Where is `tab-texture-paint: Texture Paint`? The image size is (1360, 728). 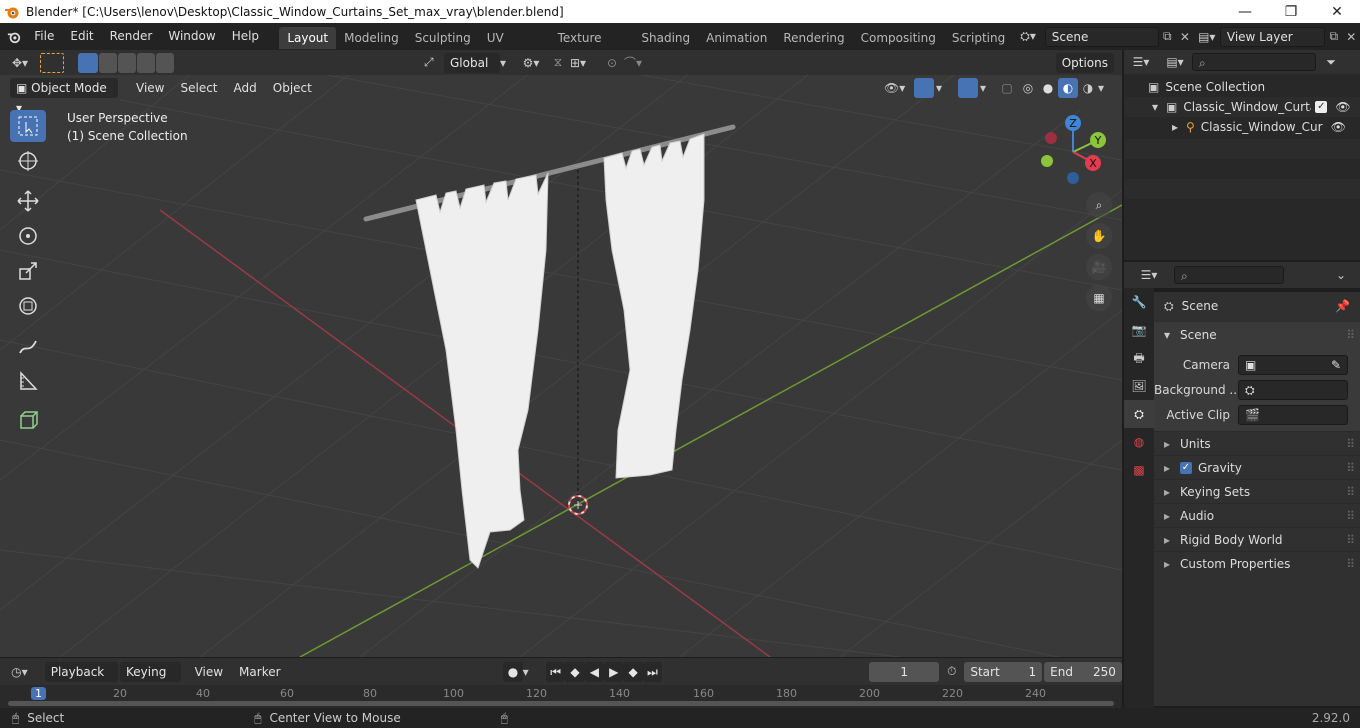
tab-texture-paint: Texture Paint is located at coordinates (592, 47).